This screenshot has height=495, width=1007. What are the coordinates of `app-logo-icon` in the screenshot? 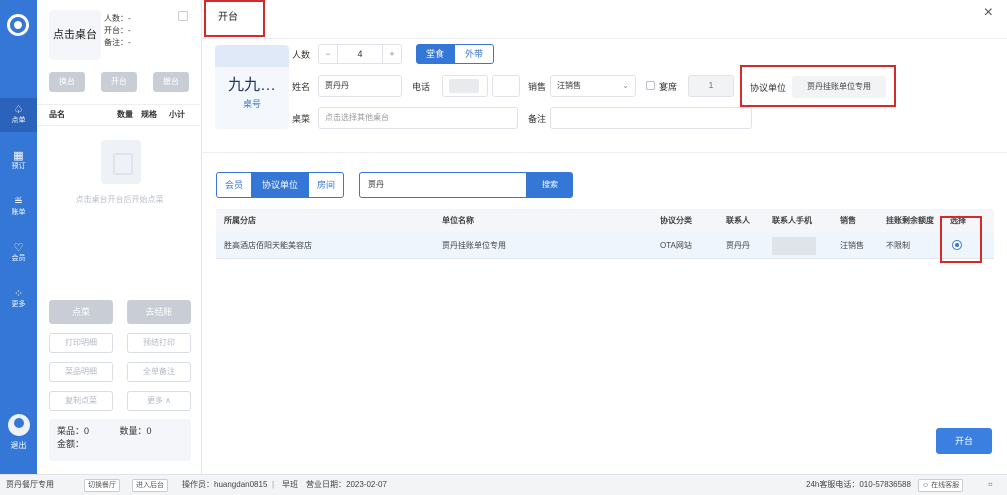 It's located at (18, 25).